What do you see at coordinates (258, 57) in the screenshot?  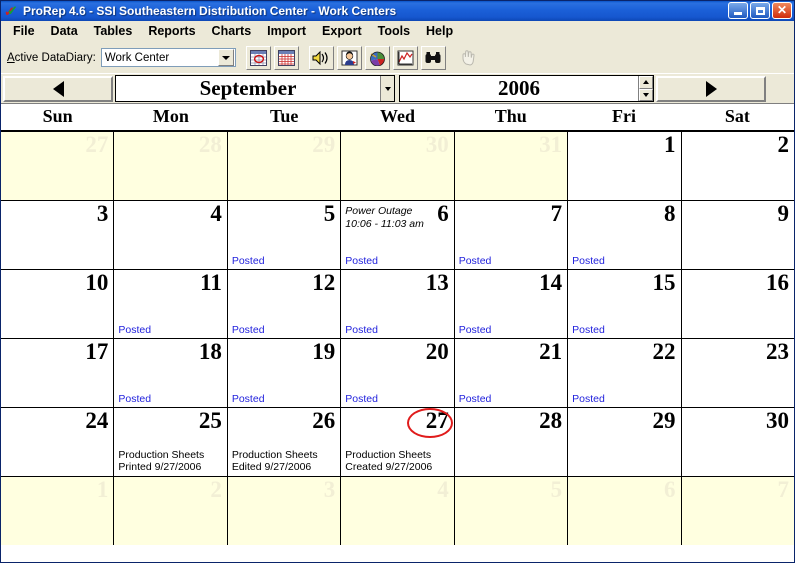 I see `calendar-view-button` at bounding box center [258, 57].